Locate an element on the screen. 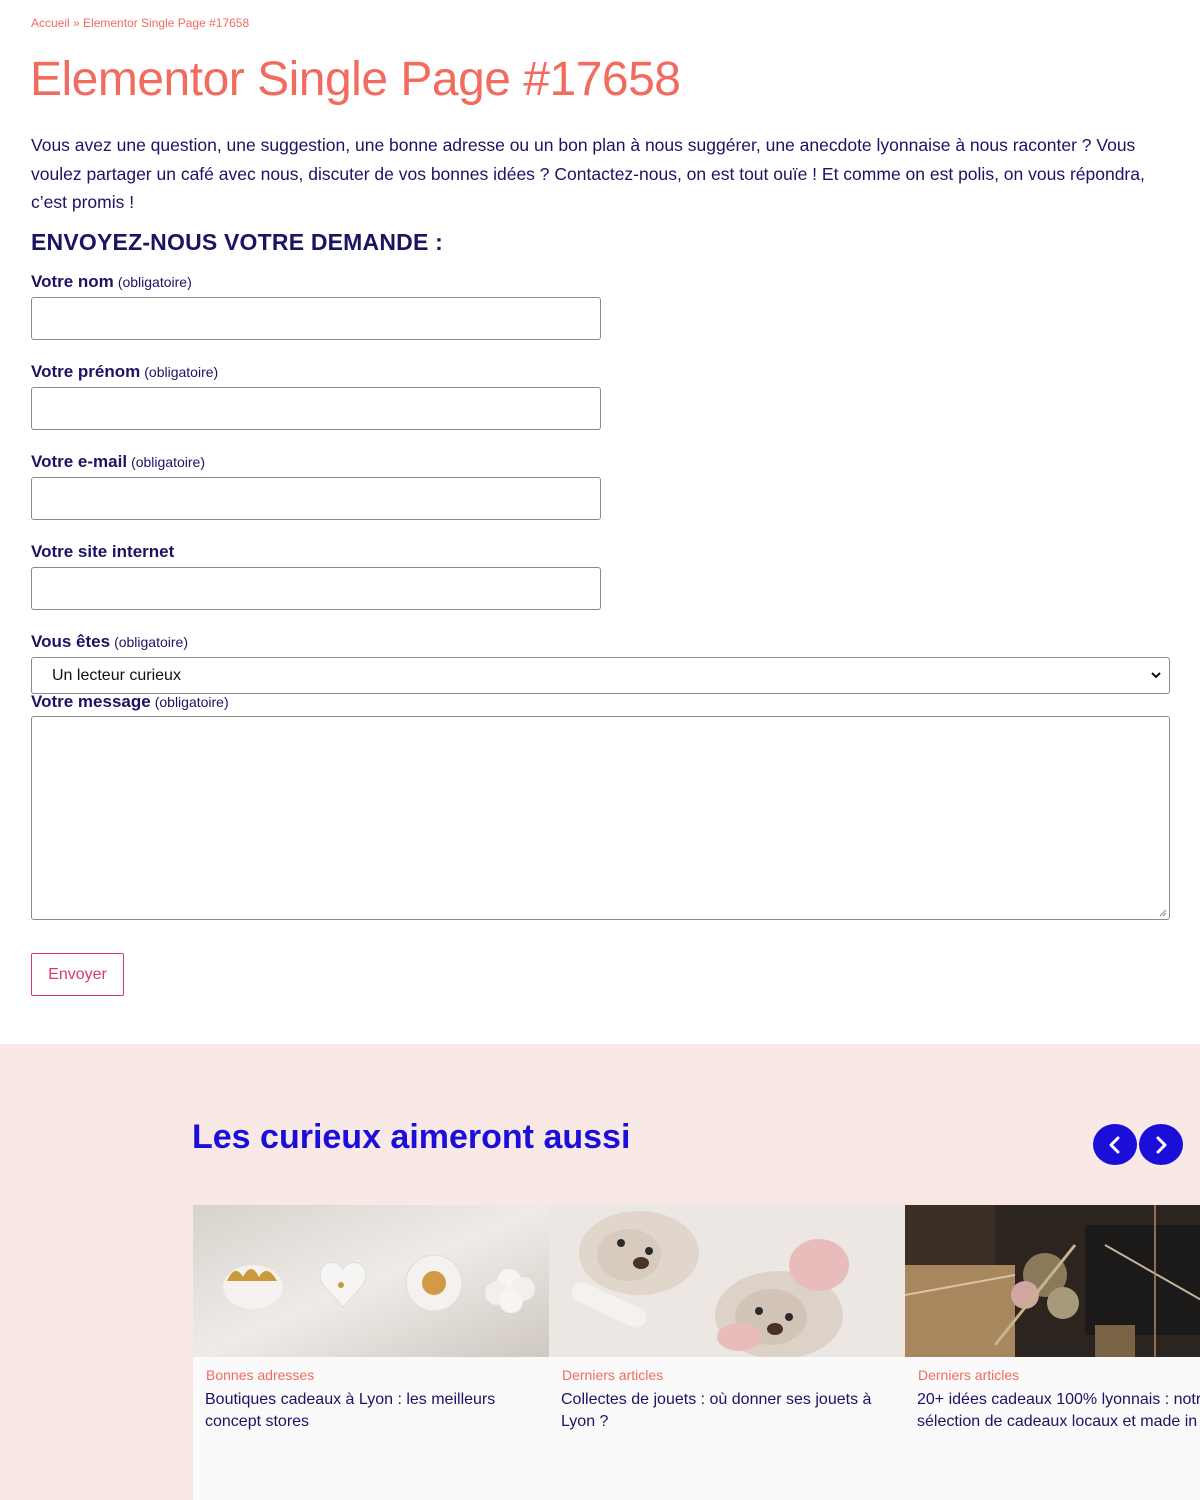  breadcrumb: Accueil » Elementor Single Page #17658 is located at coordinates (140, 23).